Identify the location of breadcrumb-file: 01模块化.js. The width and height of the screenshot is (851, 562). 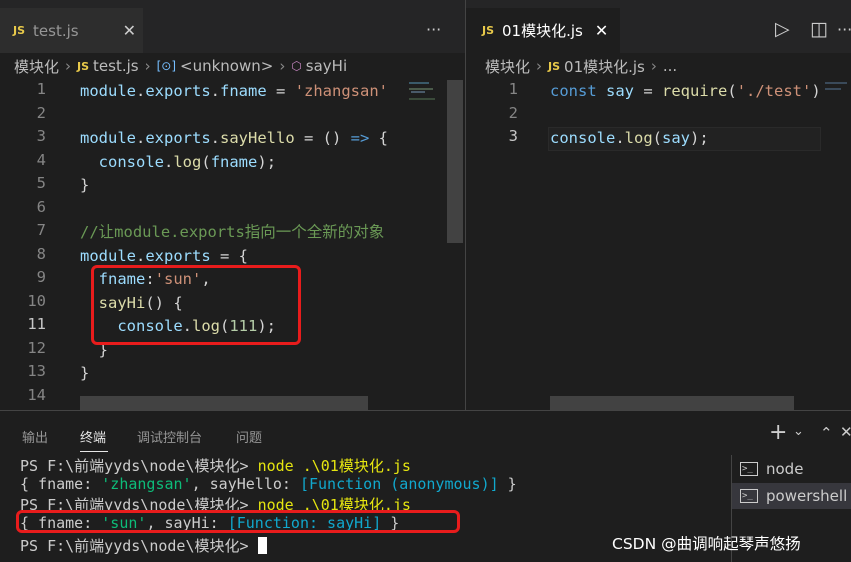
(604, 66).